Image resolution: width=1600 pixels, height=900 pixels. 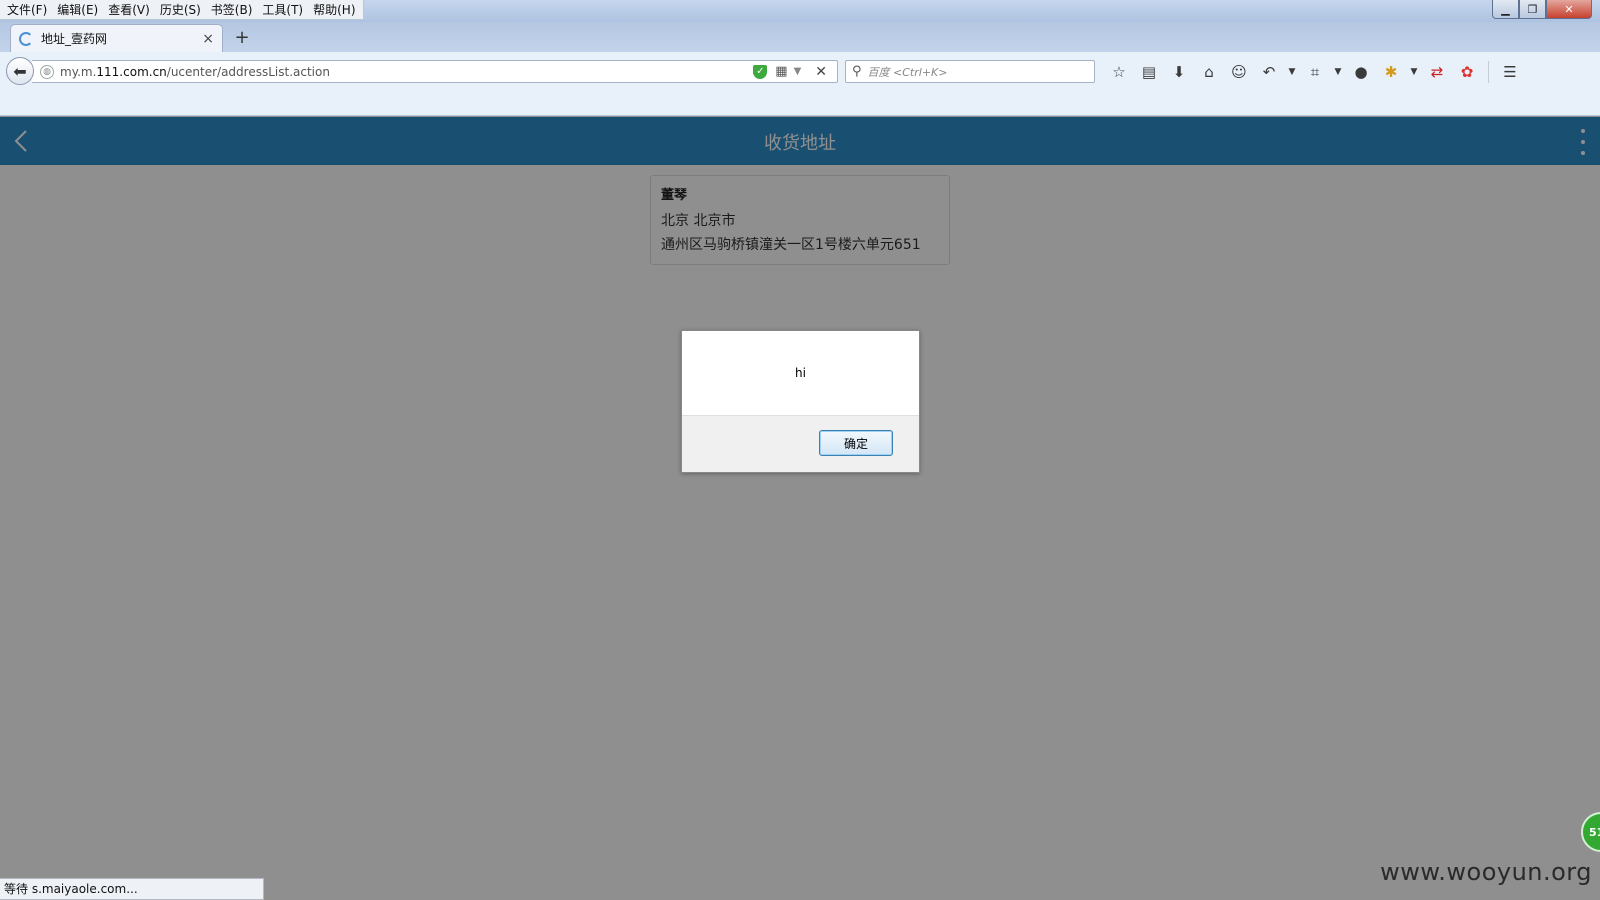 I want to click on toolbar-separator, so click(x=1488, y=71).